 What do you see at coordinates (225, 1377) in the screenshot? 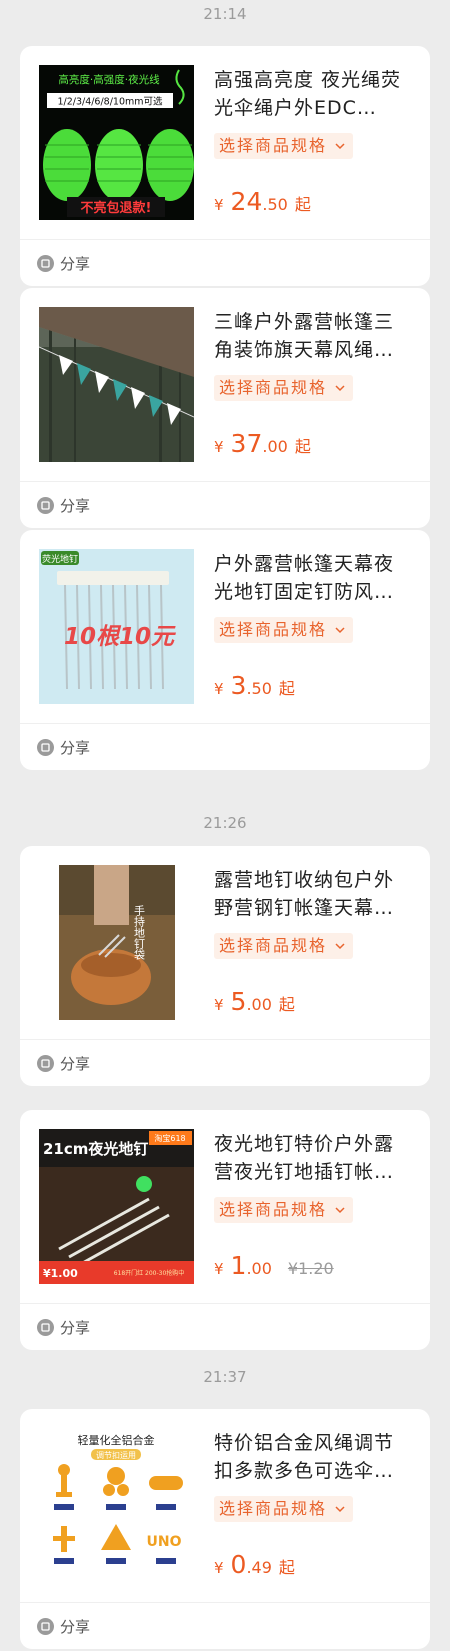
I see `timestamp: 21:37` at bounding box center [225, 1377].